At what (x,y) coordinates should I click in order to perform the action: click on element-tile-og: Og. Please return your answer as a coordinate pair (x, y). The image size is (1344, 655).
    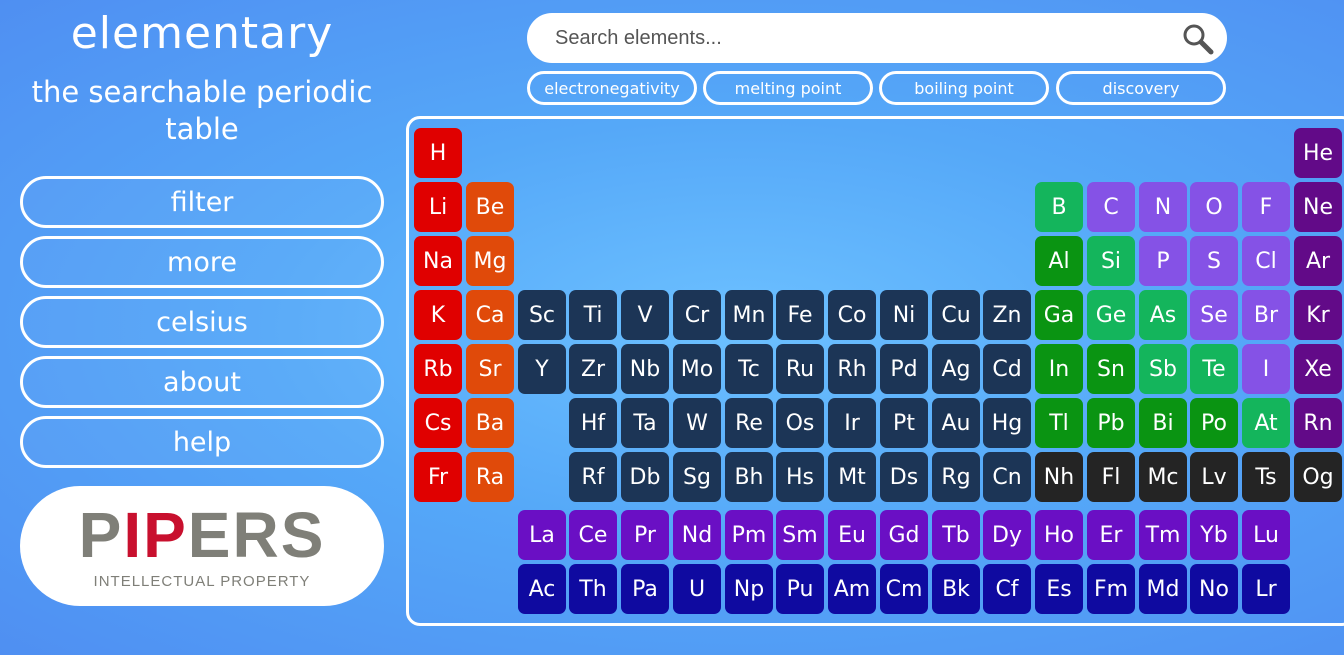
    Looking at the image, I should click on (1318, 477).